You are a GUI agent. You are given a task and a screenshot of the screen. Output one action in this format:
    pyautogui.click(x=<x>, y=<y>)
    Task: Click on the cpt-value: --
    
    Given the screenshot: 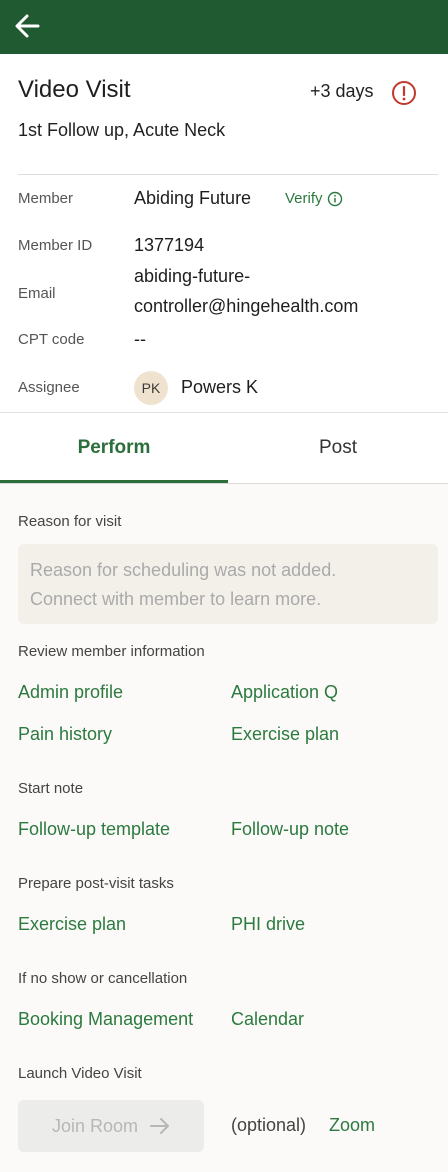 What is the action you would take?
    pyautogui.click(x=140, y=339)
    